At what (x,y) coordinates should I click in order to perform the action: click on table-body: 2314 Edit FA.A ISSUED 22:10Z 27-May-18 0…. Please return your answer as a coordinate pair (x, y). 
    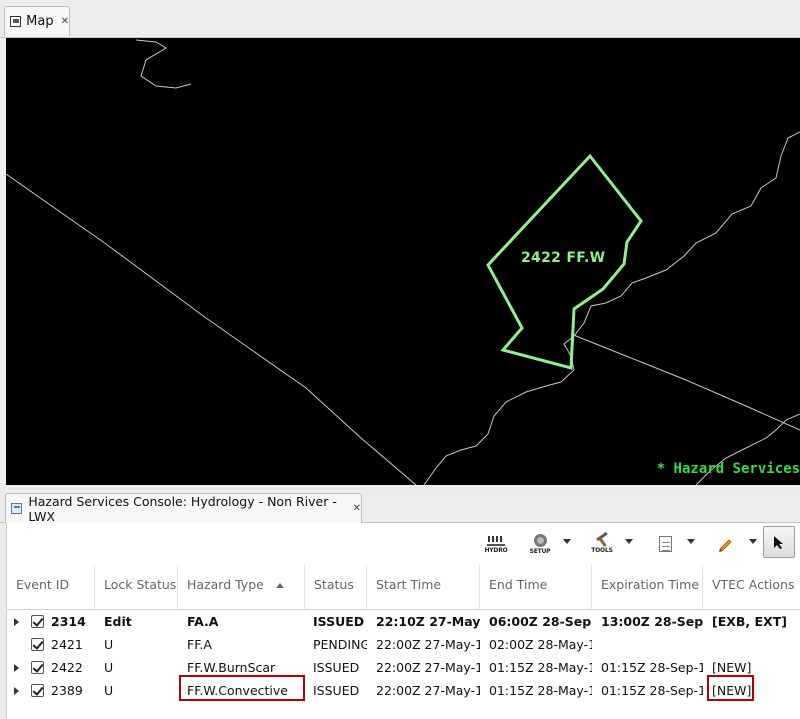
    Looking at the image, I should click on (403, 655).